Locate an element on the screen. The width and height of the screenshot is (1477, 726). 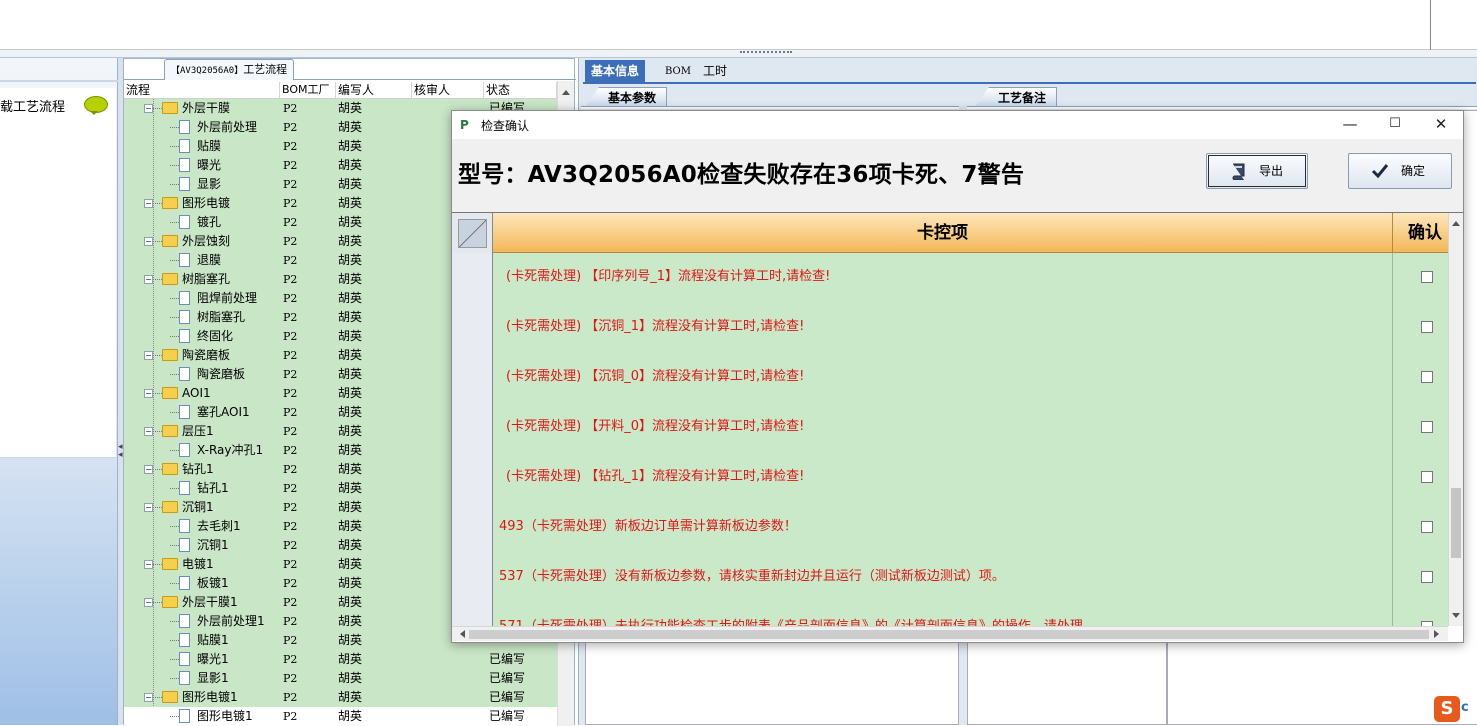
folder-icon is located at coordinates (170, 108).